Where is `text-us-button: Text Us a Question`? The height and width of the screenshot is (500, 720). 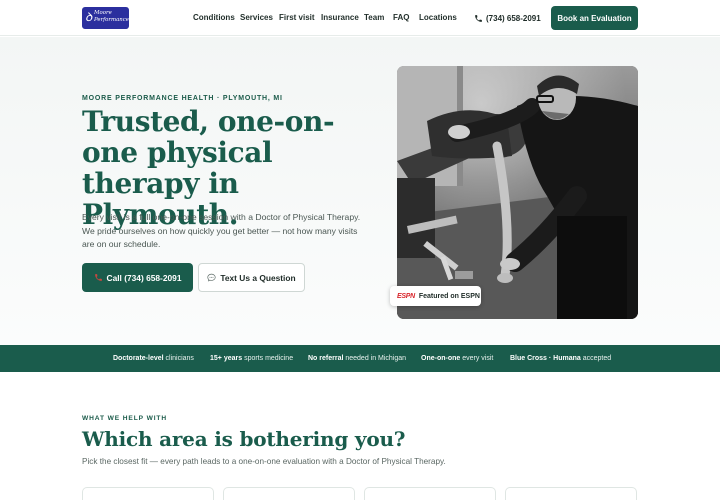 text-us-button: Text Us a Question is located at coordinates (251, 277).